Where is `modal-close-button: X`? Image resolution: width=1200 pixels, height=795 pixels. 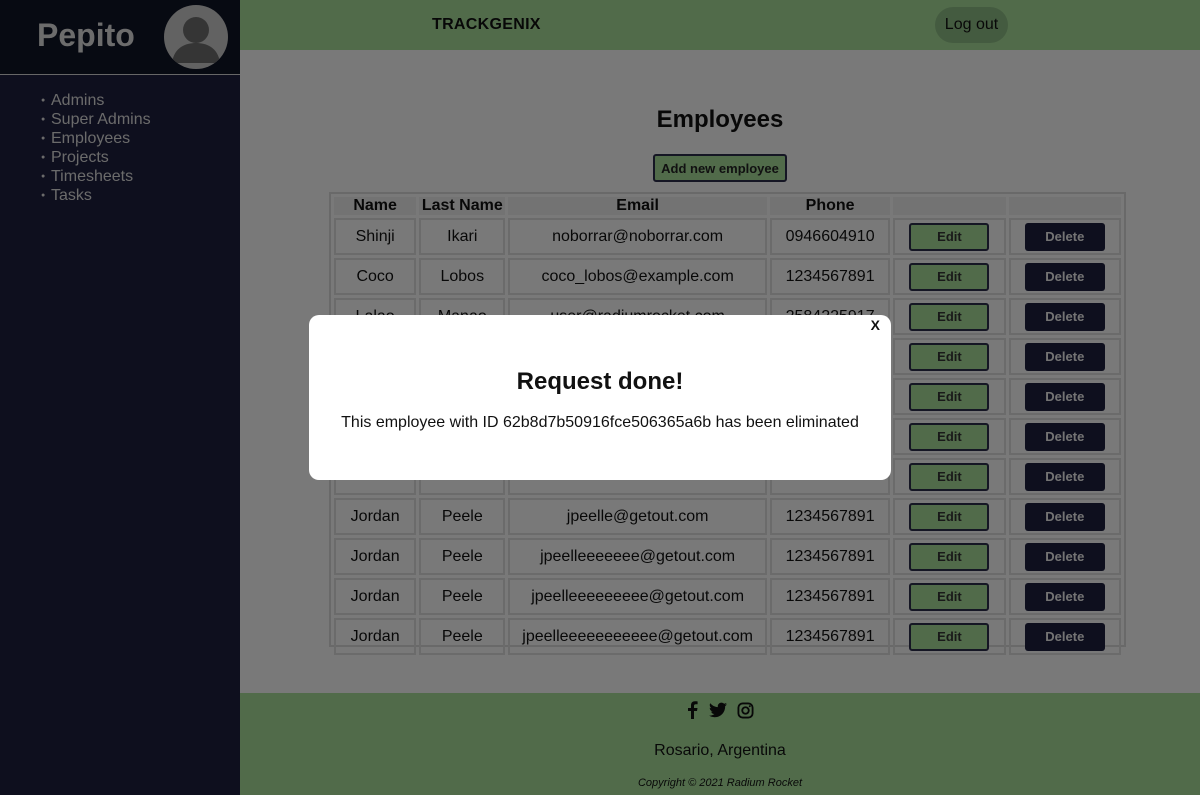
modal-close-button: X is located at coordinates (875, 325).